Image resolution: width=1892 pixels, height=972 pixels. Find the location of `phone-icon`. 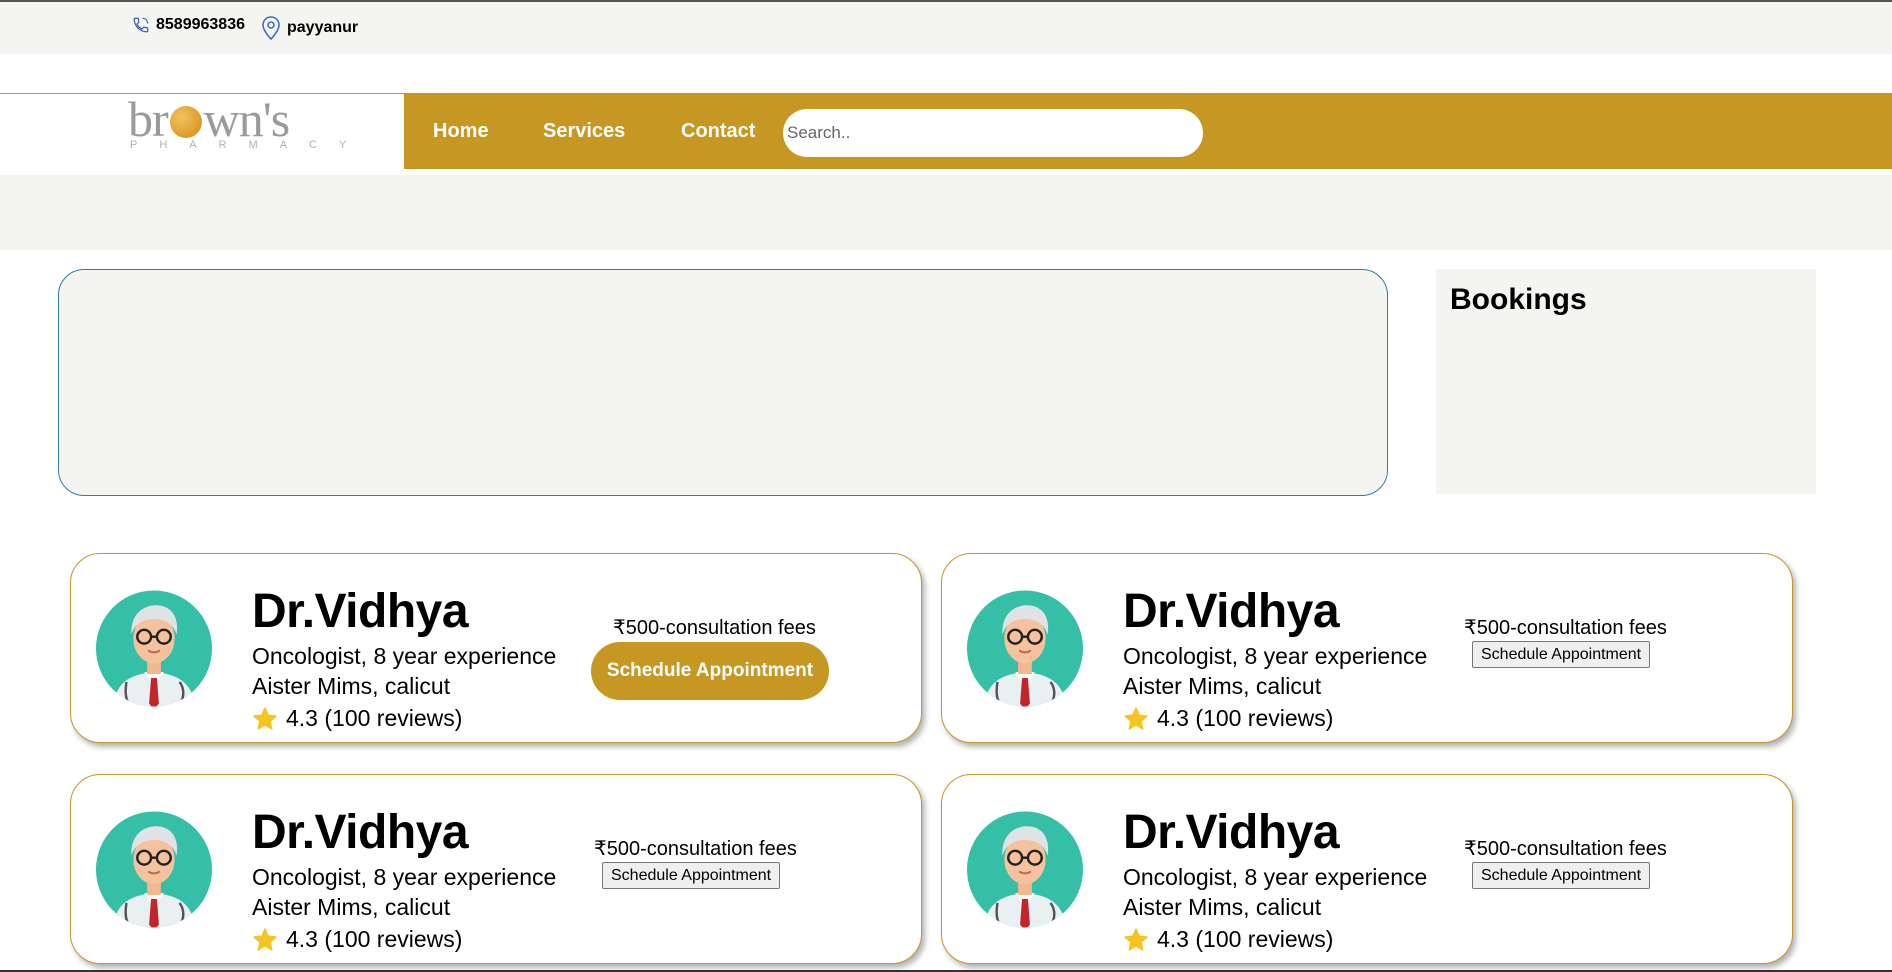

phone-icon is located at coordinates (141, 25).